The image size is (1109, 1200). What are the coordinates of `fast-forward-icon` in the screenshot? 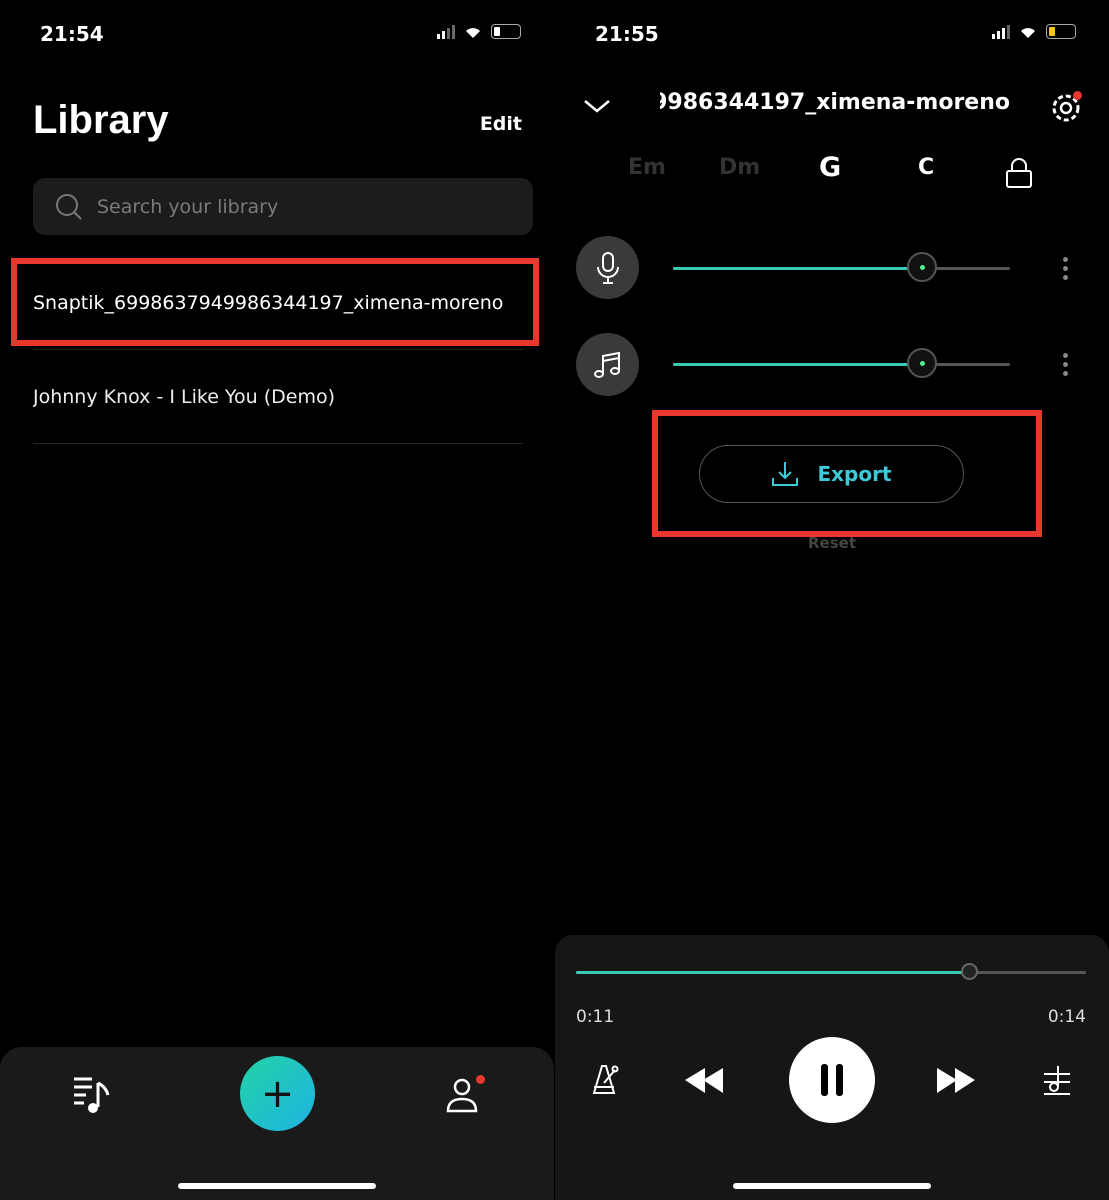 It's located at (957, 1080).